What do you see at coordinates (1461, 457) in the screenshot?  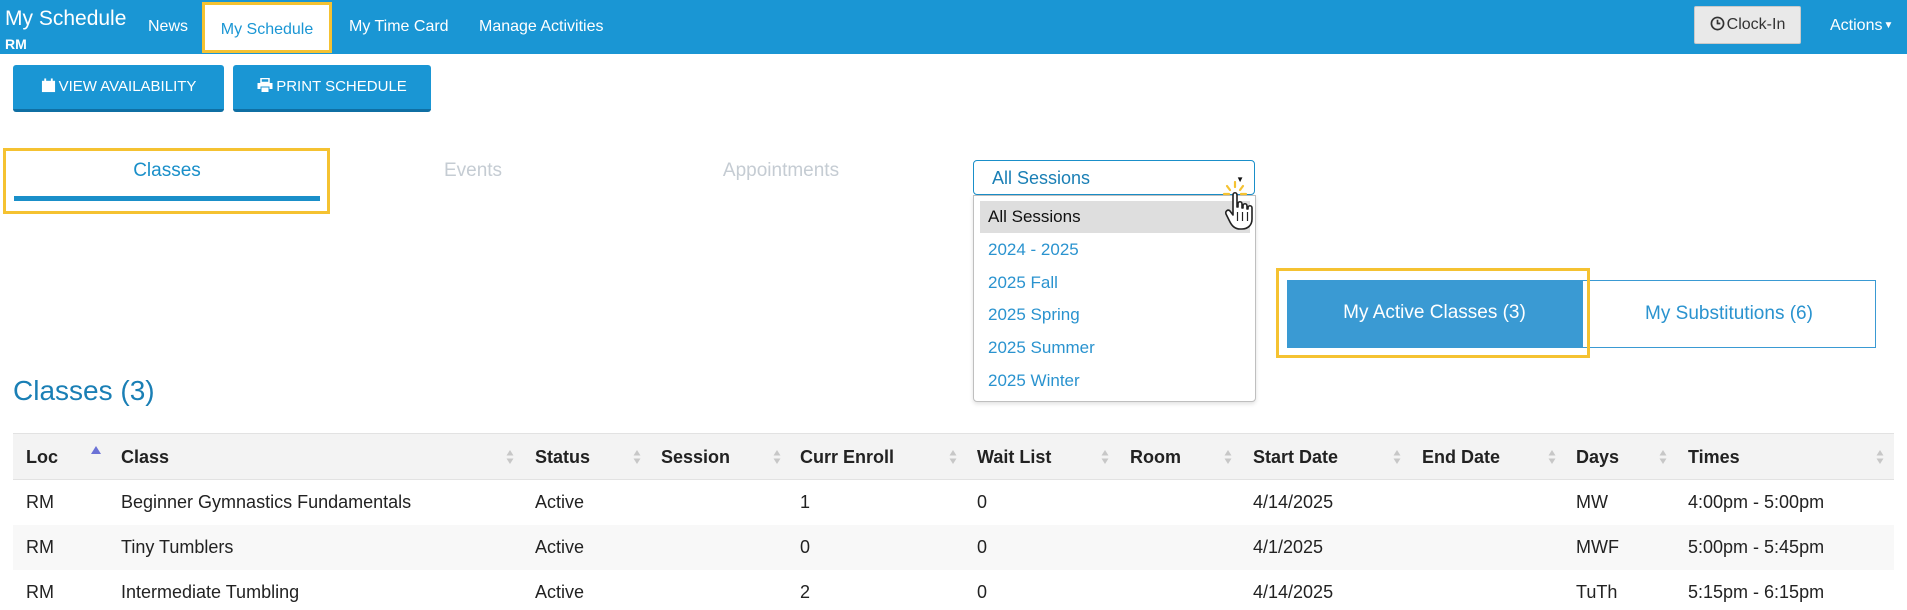 I see `column-header-end-date: End Date` at bounding box center [1461, 457].